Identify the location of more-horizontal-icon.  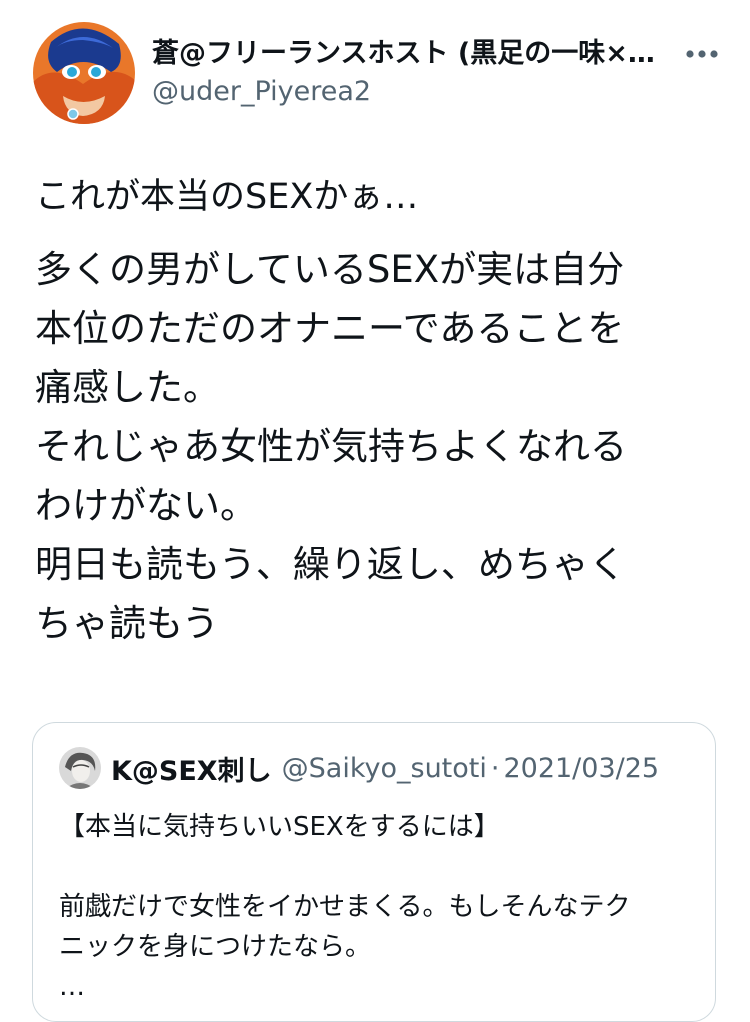
(702, 54).